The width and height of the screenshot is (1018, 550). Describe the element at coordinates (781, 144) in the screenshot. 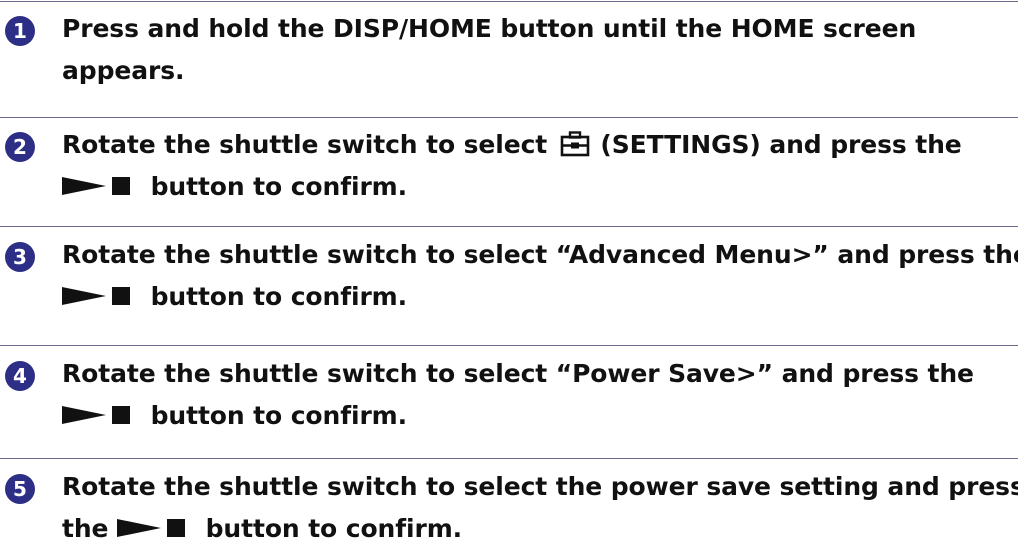

I see `step-text: (SETTINGS) and press the` at that location.